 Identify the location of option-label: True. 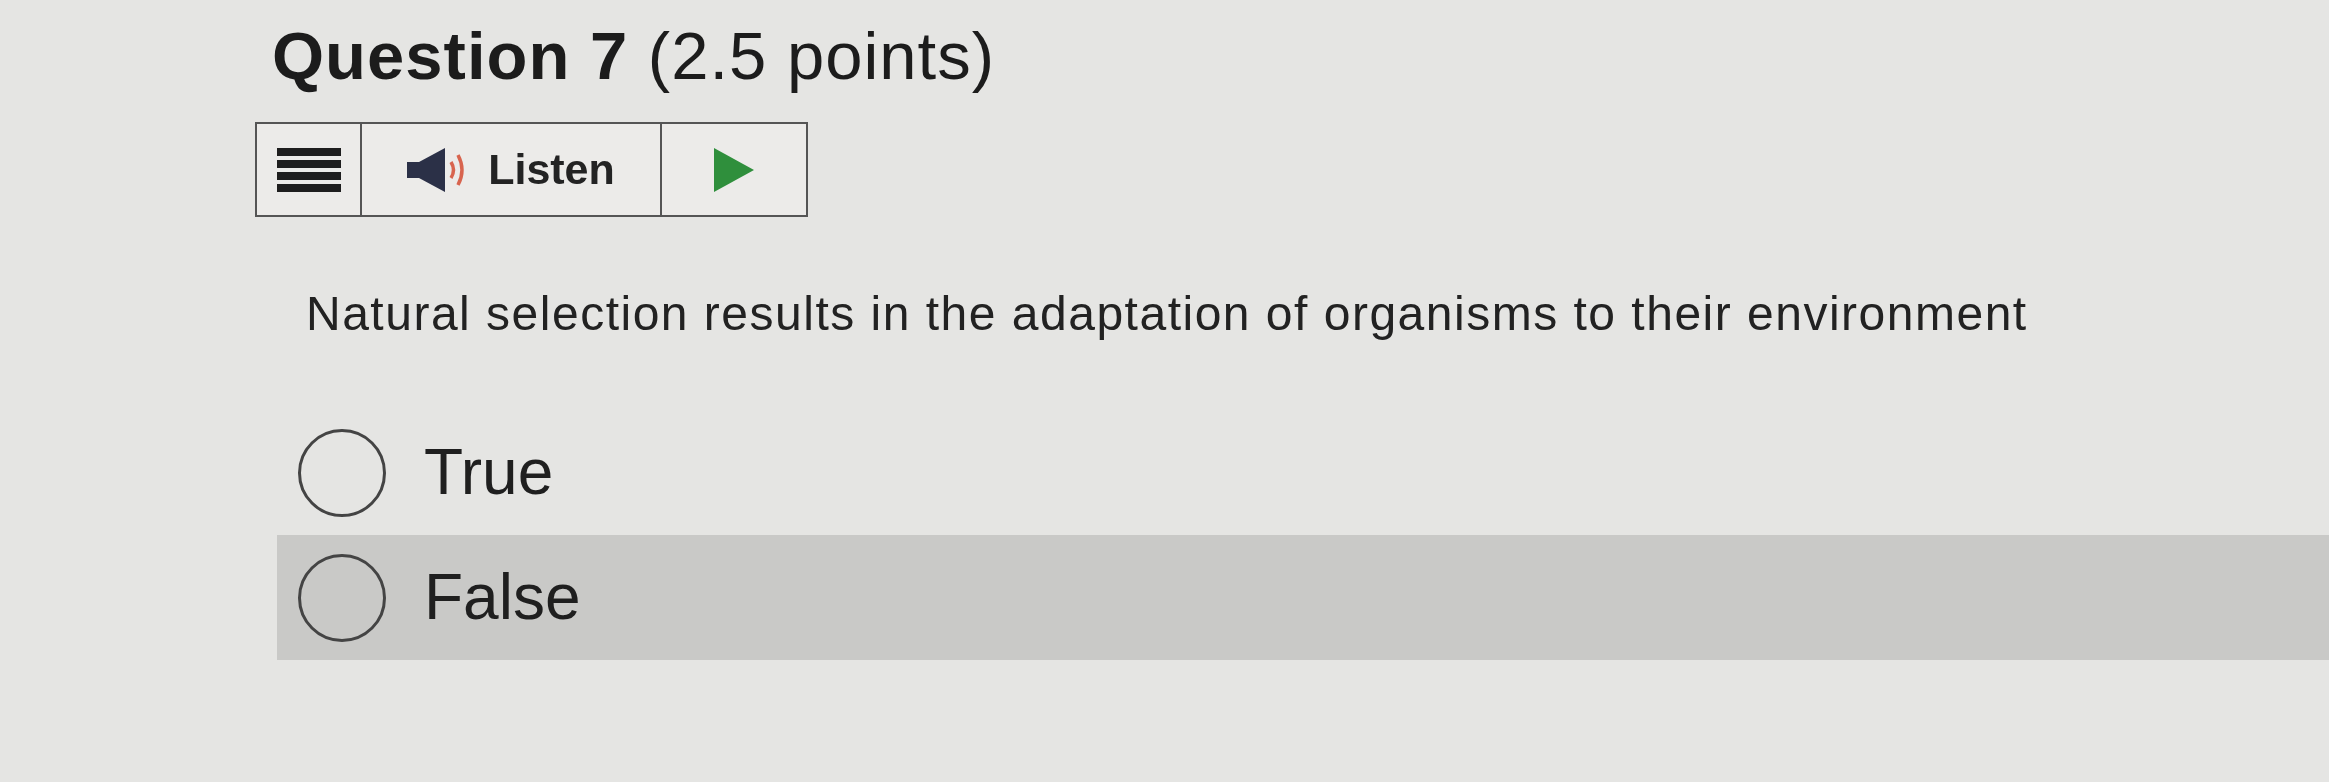
(489, 473).